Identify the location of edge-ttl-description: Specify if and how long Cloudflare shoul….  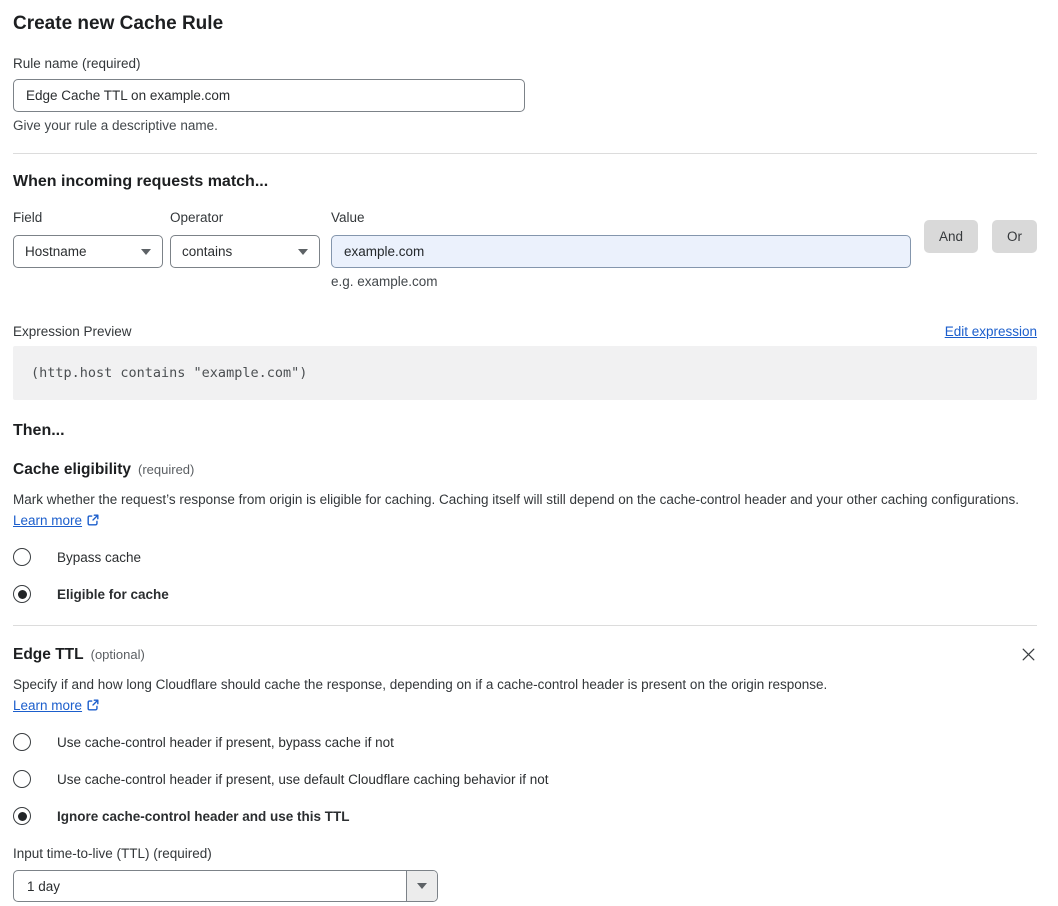
(432, 696).